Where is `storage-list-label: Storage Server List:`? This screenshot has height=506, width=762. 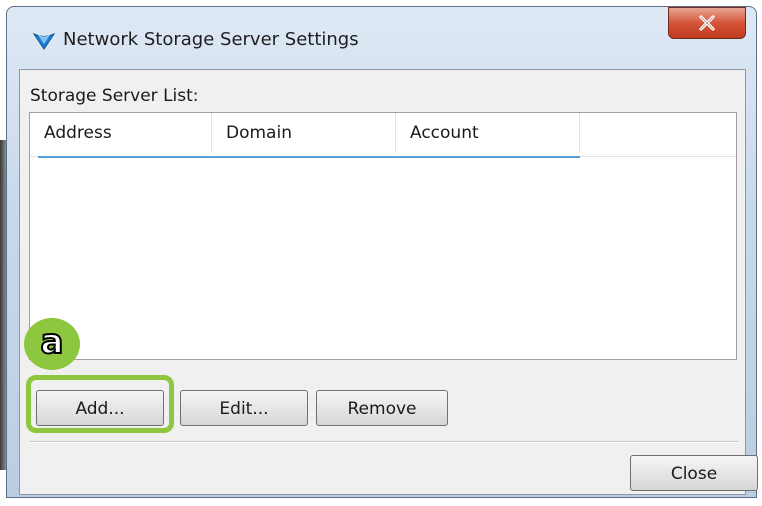 storage-list-label: Storage Server List: is located at coordinates (114, 96).